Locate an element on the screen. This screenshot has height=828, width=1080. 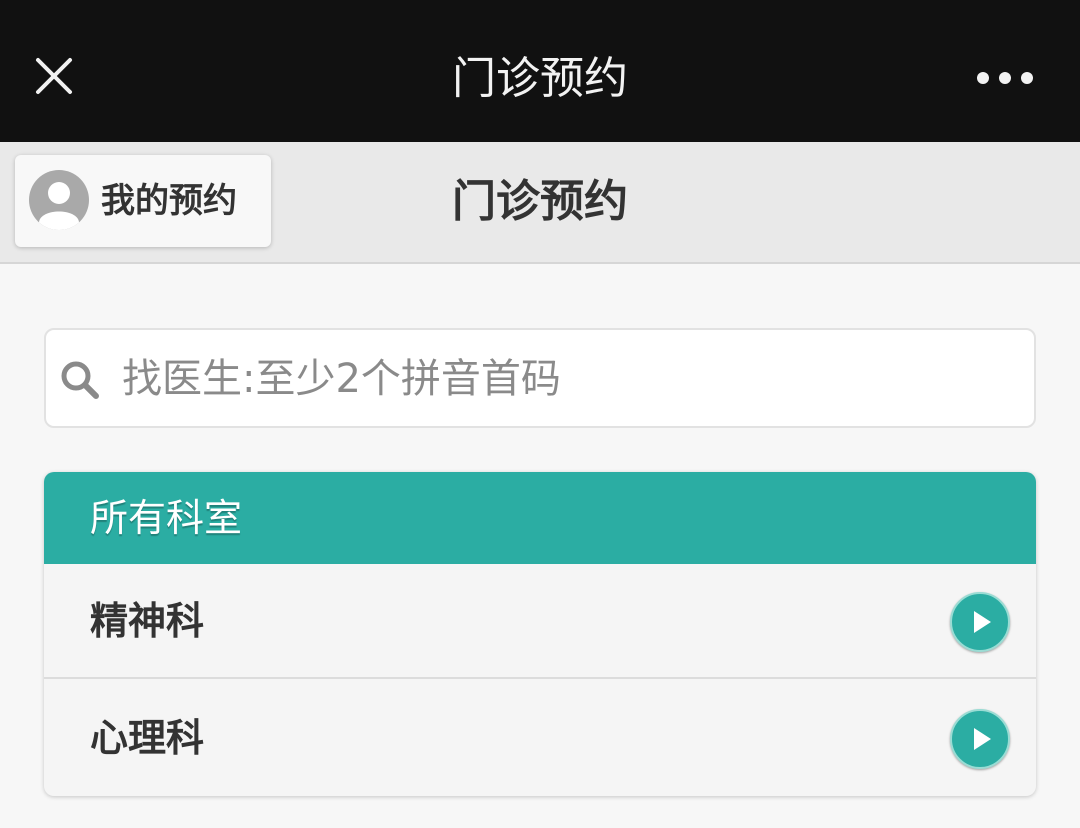
close-icon is located at coordinates (54, 76).